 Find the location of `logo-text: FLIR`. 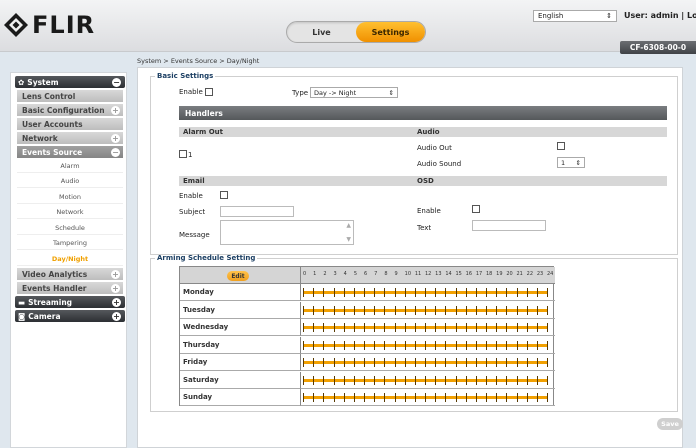

logo-text: FLIR is located at coordinates (64, 25).